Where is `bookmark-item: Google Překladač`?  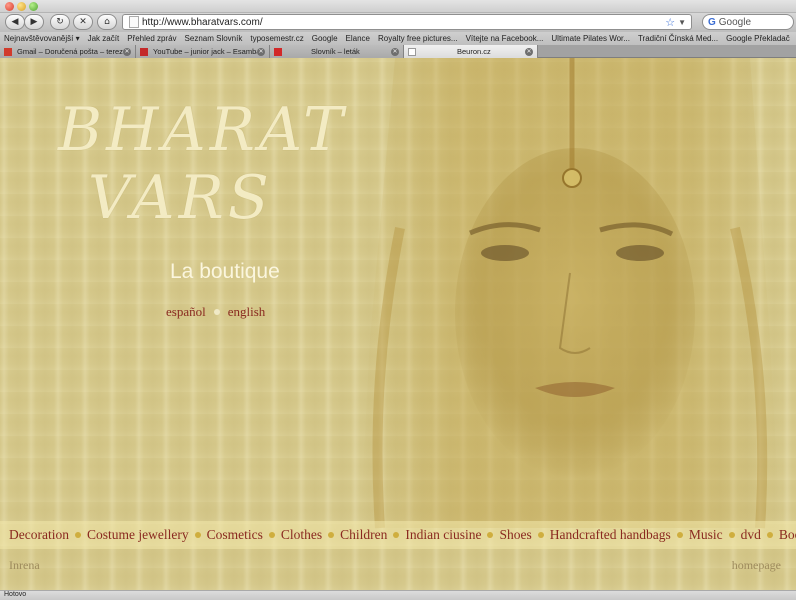 bookmark-item: Google Překladač is located at coordinates (758, 38).